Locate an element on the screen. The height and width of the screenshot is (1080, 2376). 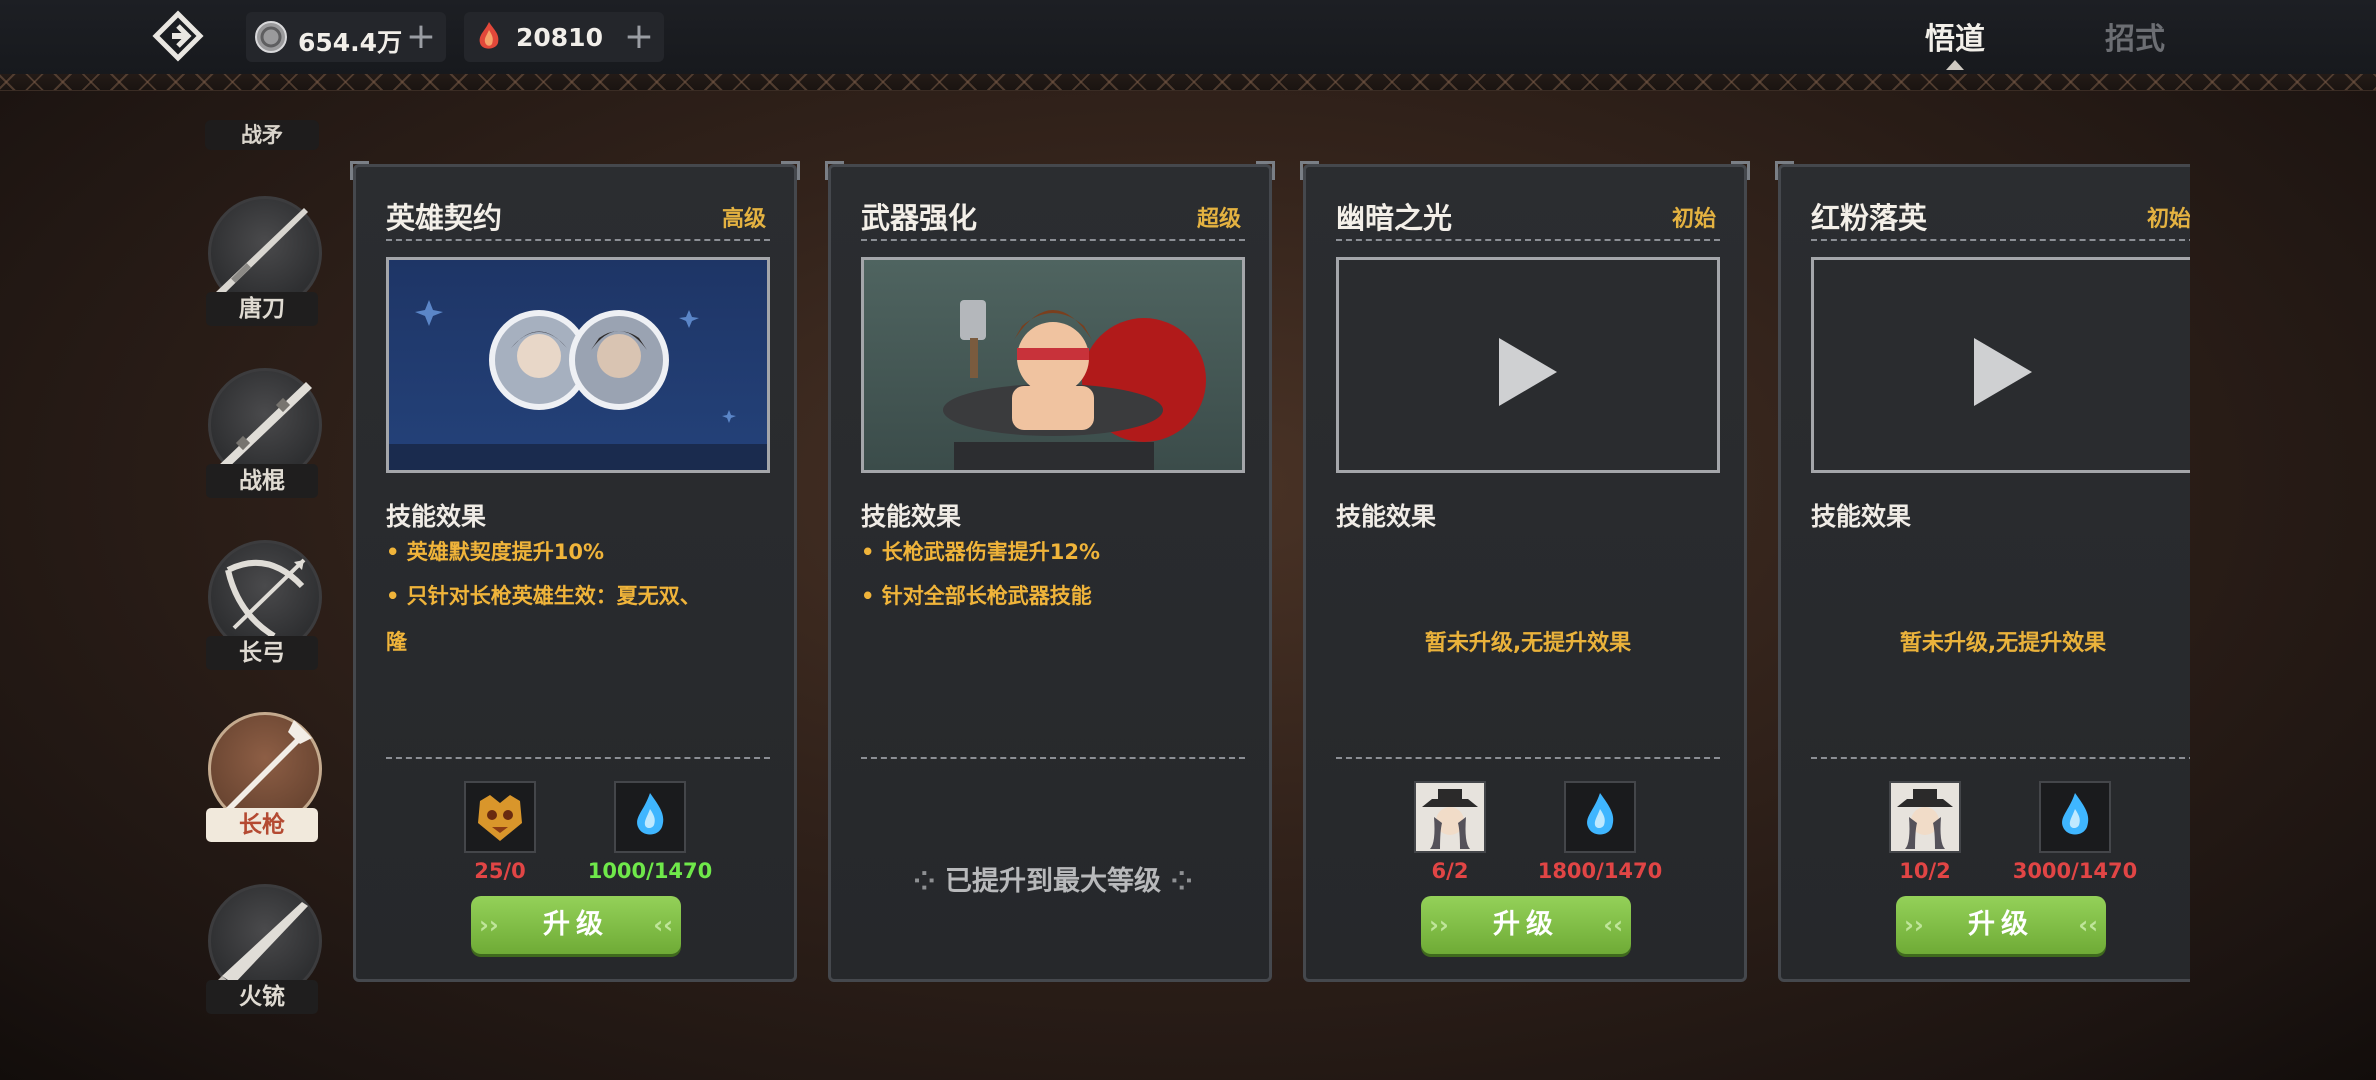
weapon-item-changgong: 长弓 is located at coordinates (262, 618).